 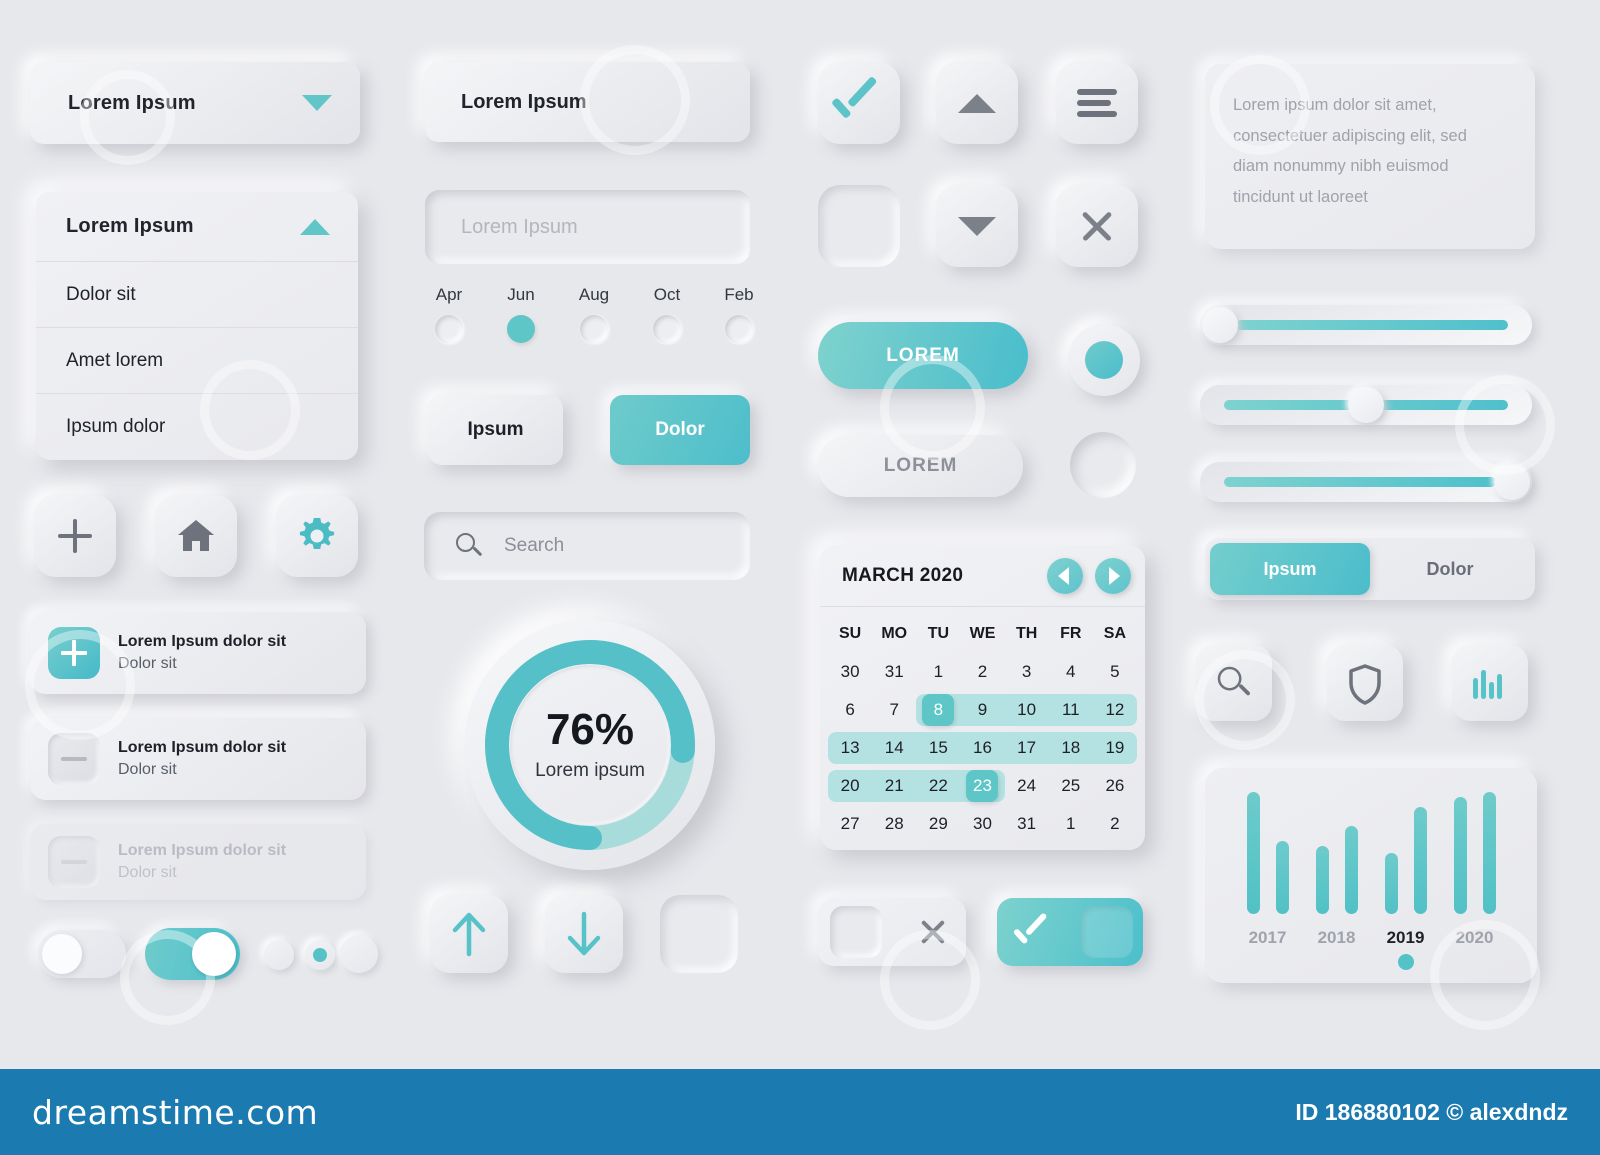 I want to click on month-option-oct: Oct, so click(x=667, y=314).